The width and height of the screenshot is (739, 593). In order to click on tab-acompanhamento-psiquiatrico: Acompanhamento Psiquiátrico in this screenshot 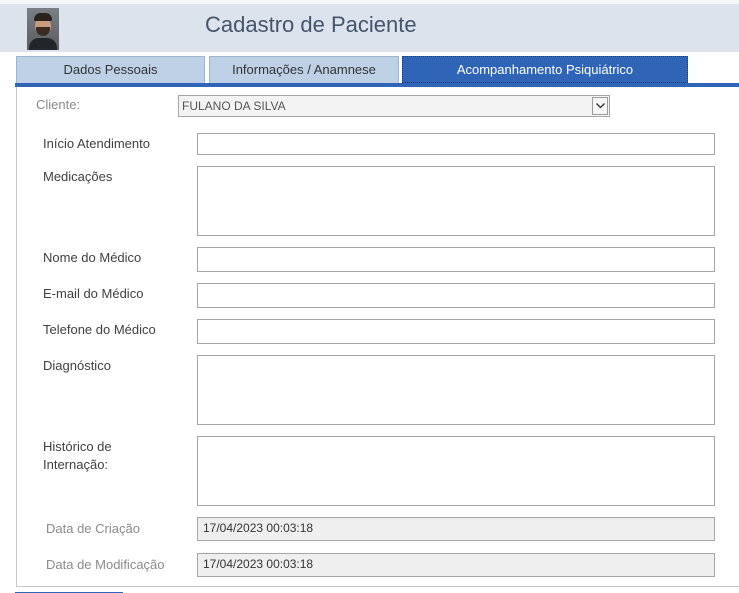, I will do `click(545, 69)`.